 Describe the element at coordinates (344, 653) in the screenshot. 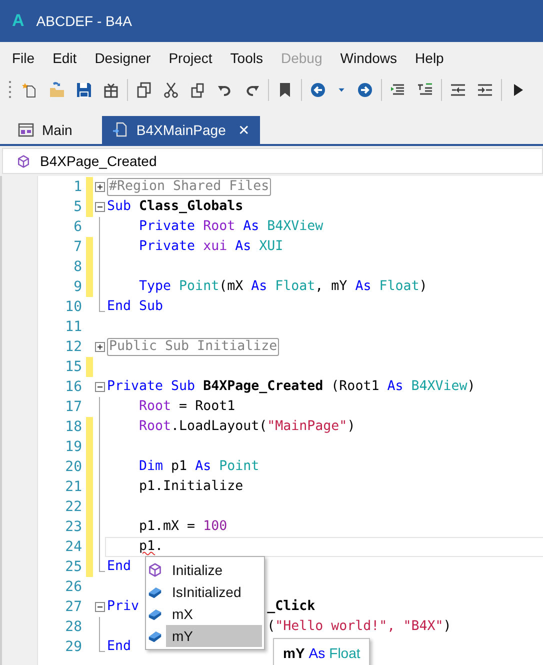

I see `tooltip-text: Float` at that location.